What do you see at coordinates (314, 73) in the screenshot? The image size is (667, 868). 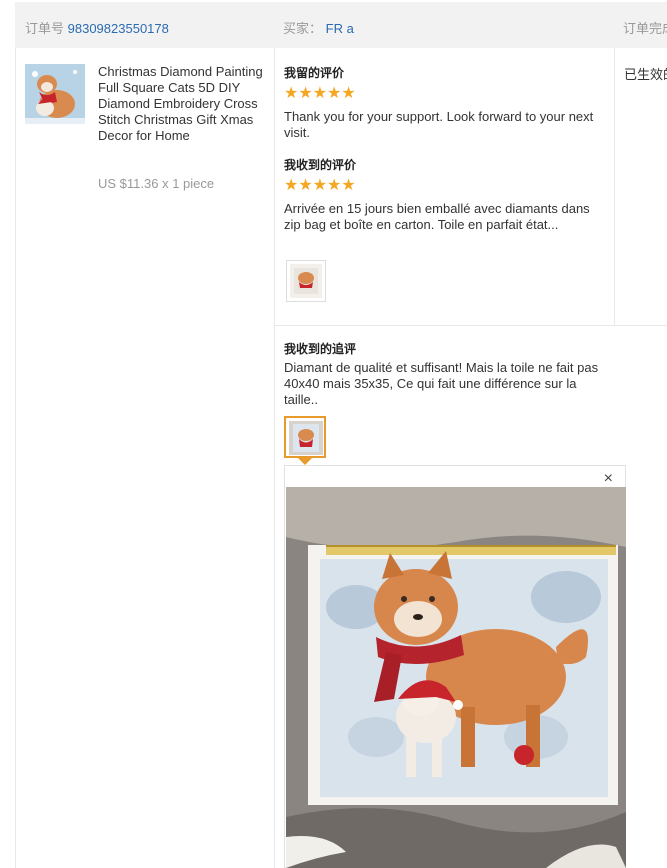 I see `my-review-heading: 我留的评价` at bounding box center [314, 73].